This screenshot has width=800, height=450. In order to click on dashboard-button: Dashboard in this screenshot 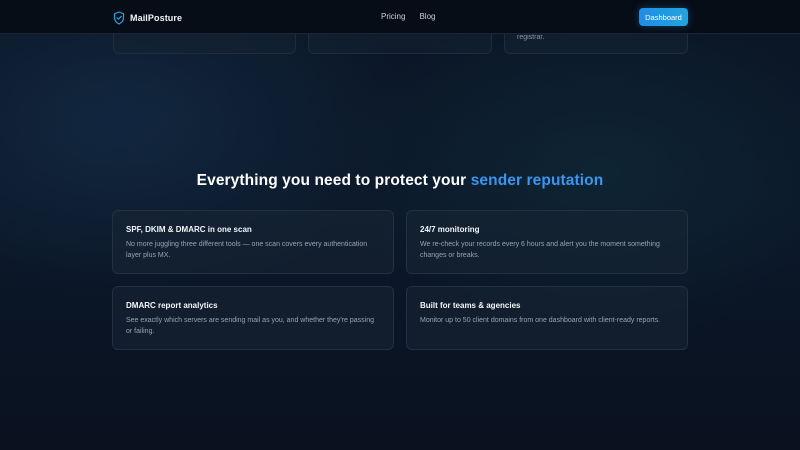, I will do `click(663, 17)`.